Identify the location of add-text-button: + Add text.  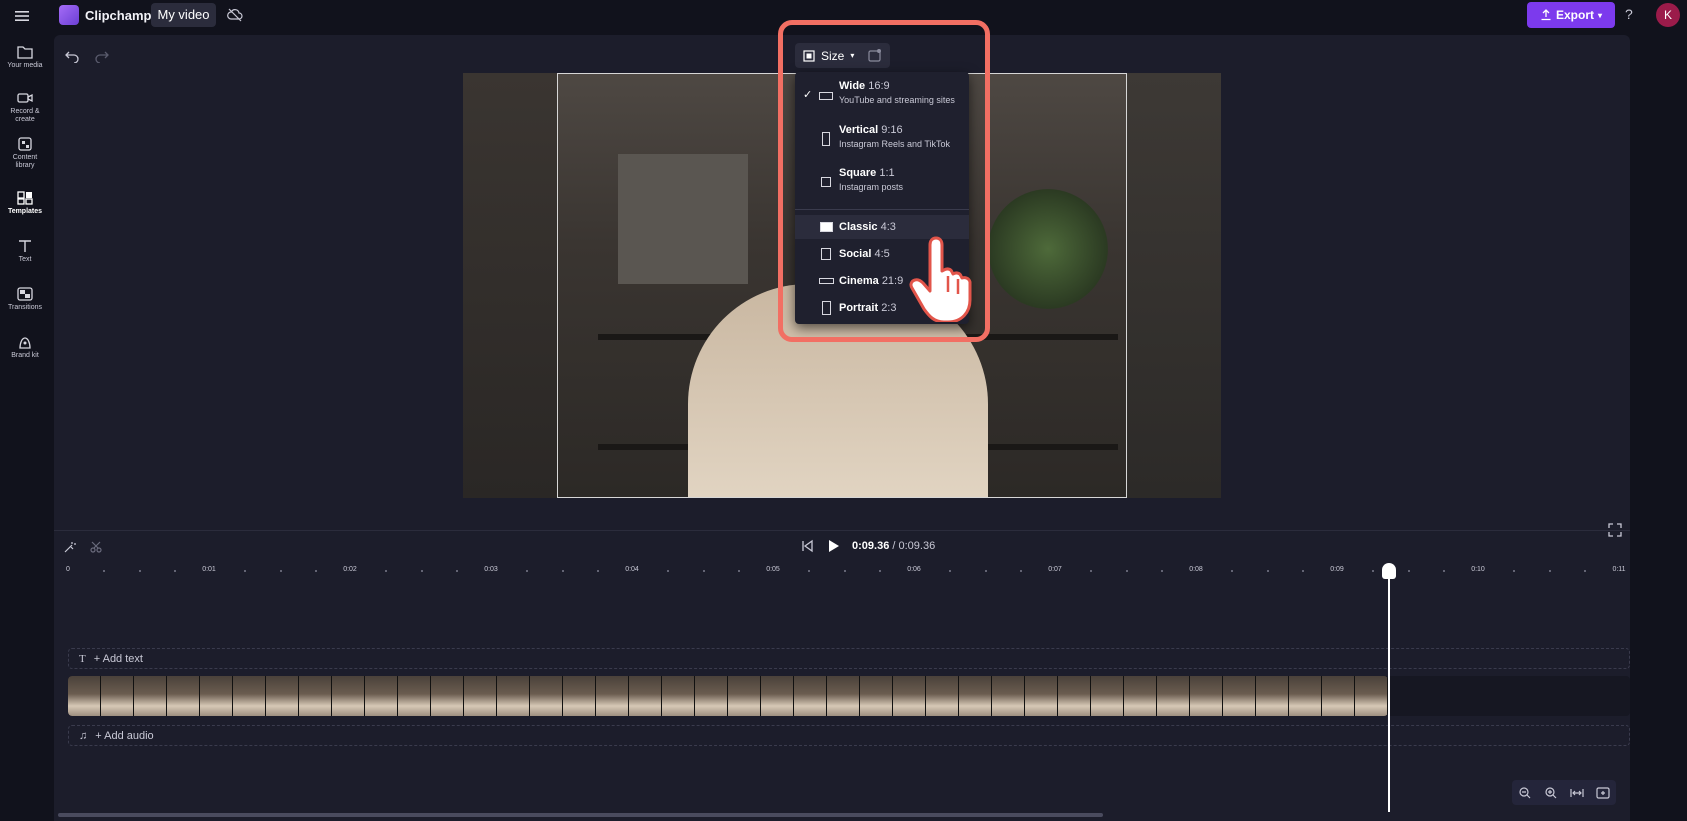
(118, 659).